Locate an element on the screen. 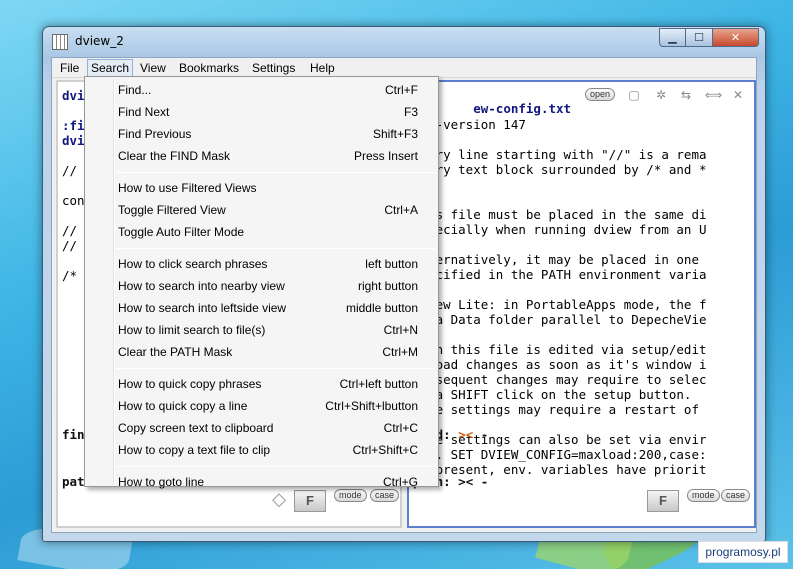 This screenshot has width=793, height=569. search-menu-item: Find Previous Shift+F3 is located at coordinates (268, 134).